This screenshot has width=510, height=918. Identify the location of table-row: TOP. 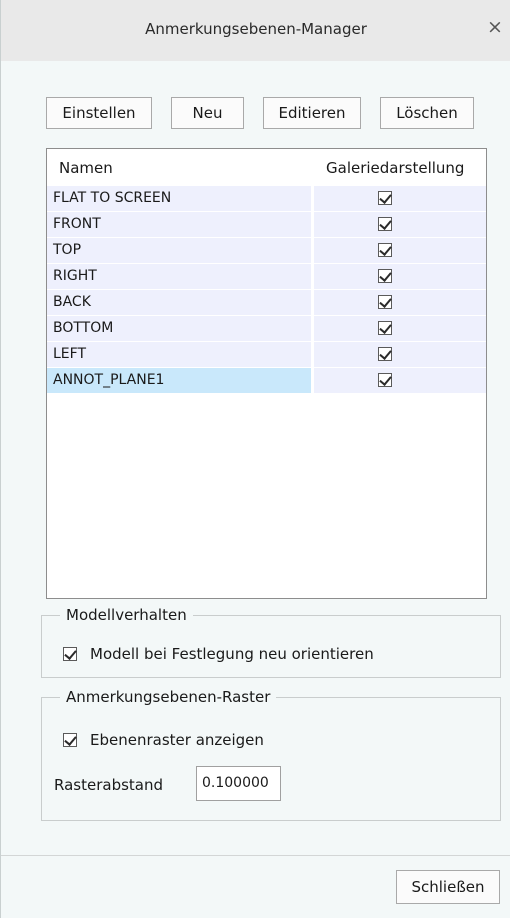
(266, 251).